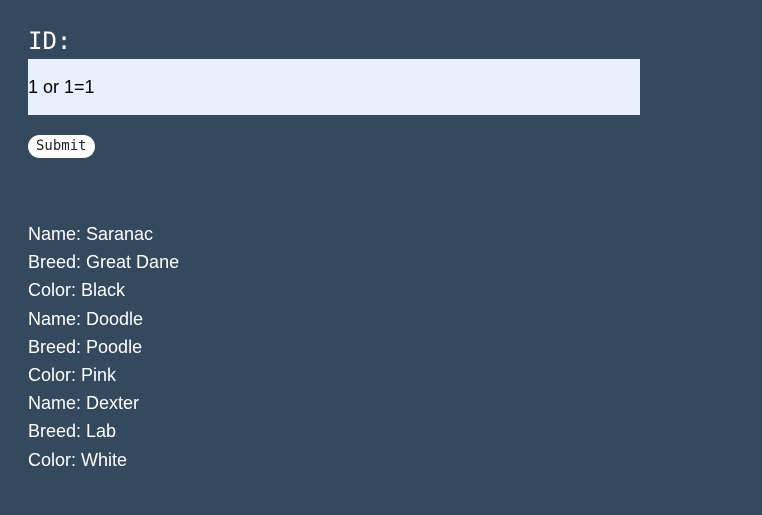  I want to click on result-line-breed: Breed: Great Dane, so click(104, 262).